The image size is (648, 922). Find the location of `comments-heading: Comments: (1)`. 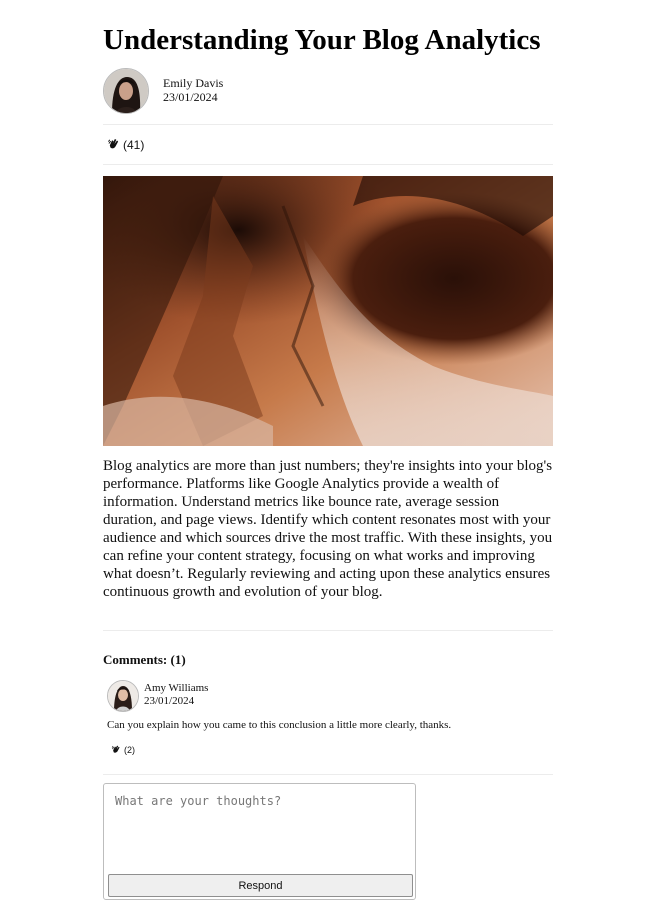

comments-heading: Comments: (1) is located at coordinates (144, 659).